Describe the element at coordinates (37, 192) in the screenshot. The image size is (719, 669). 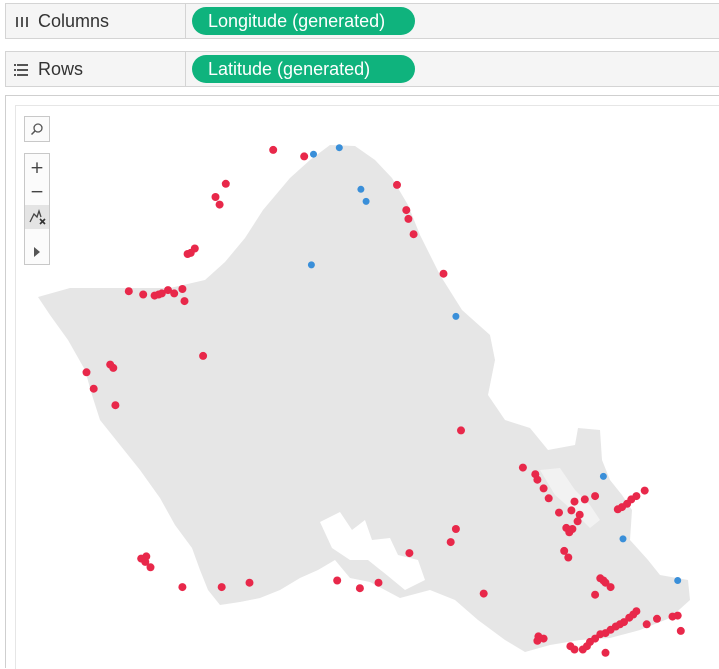
I see `zoom-out-button: −` at that location.